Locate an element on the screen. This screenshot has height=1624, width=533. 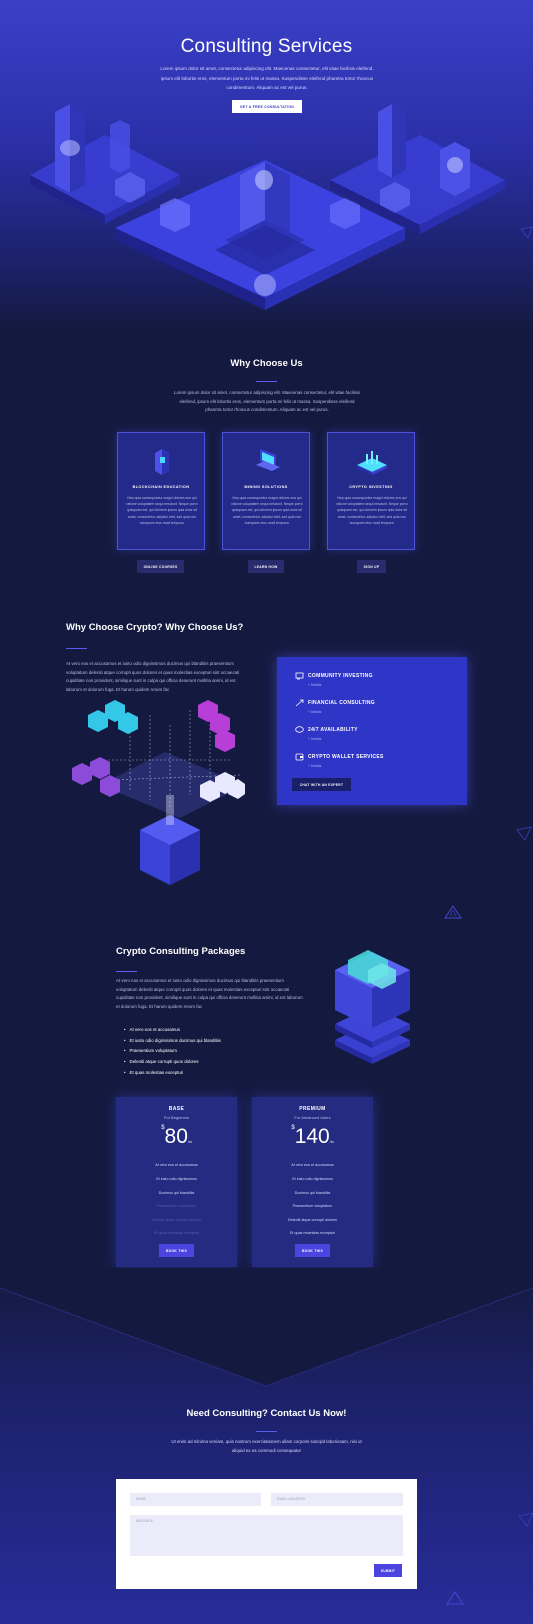
book-premium-button: BOOK THIS is located at coordinates (312, 1250).